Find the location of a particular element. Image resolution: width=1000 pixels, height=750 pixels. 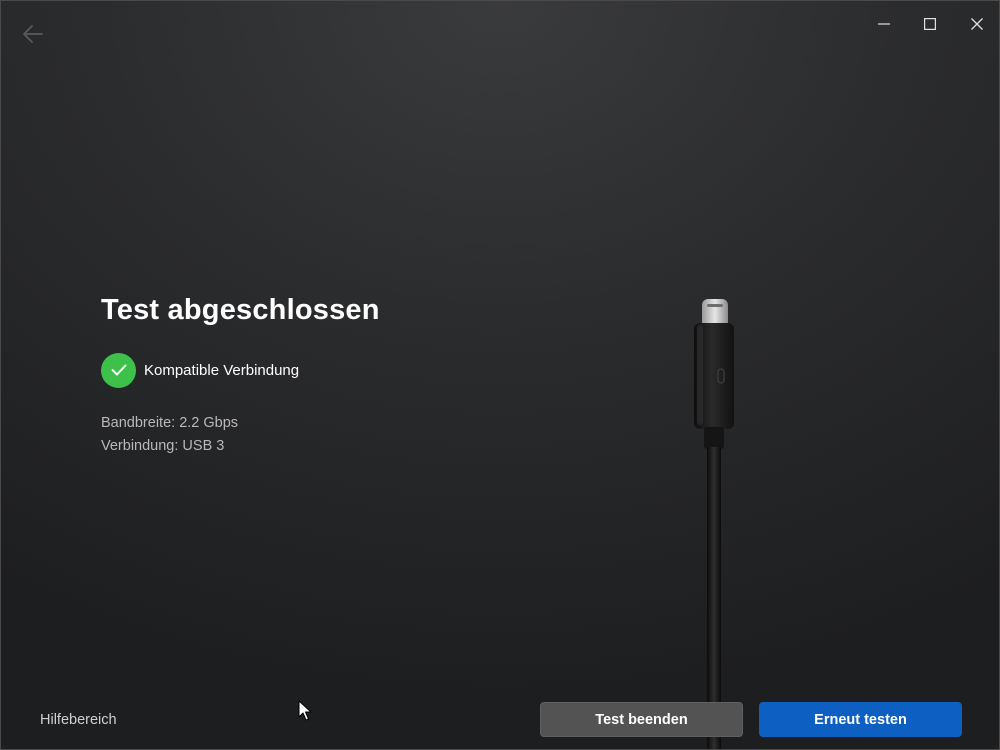

back-button is located at coordinates (33, 34).